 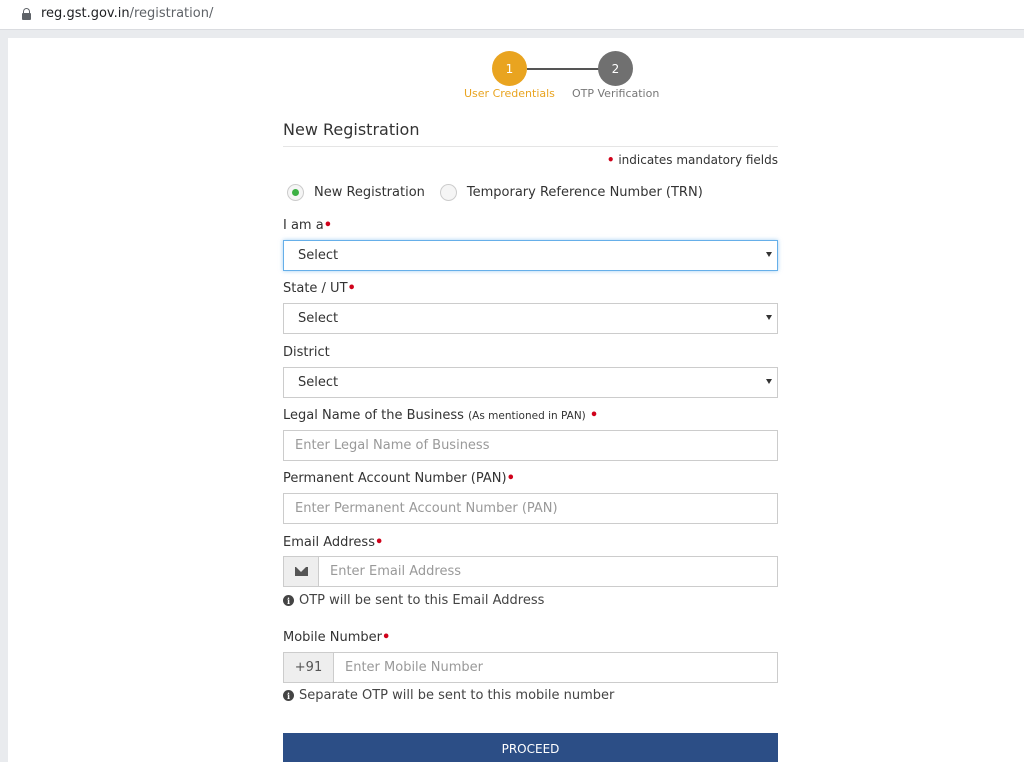 What do you see at coordinates (448, 192) in the screenshot?
I see `trn-radio` at bounding box center [448, 192].